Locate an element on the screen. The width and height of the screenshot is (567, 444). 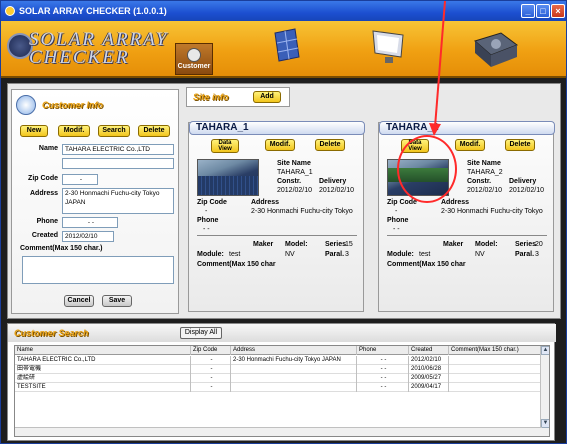
site-name-value: TAHARA_1 is located at coordinates (295, 172).